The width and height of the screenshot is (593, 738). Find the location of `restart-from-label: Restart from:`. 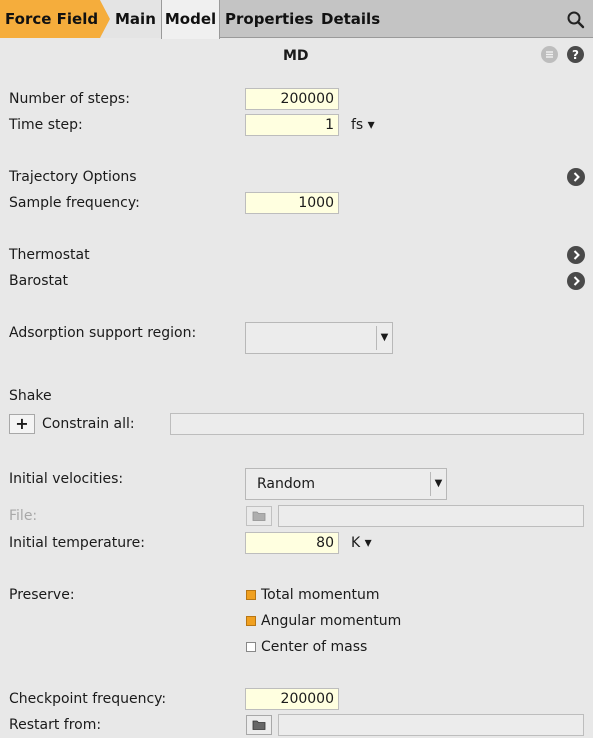

restart-from-label: Restart from: is located at coordinates (55, 725).